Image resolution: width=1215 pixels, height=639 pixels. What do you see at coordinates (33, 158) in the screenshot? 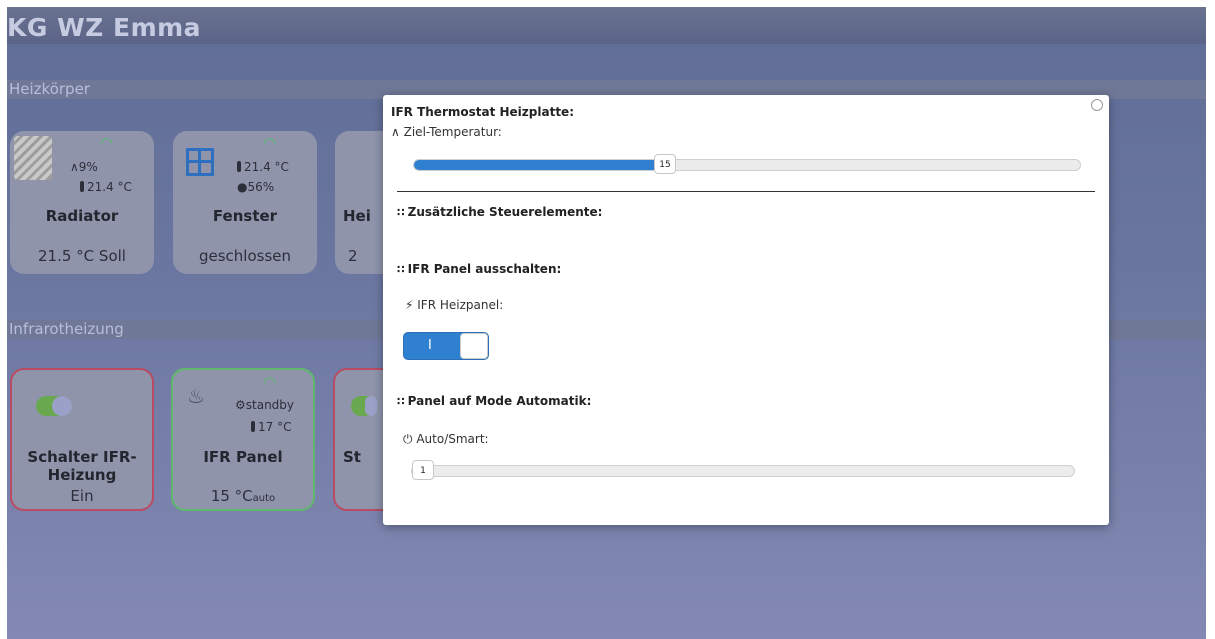
I see `radiator-valve-image` at bounding box center [33, 158].